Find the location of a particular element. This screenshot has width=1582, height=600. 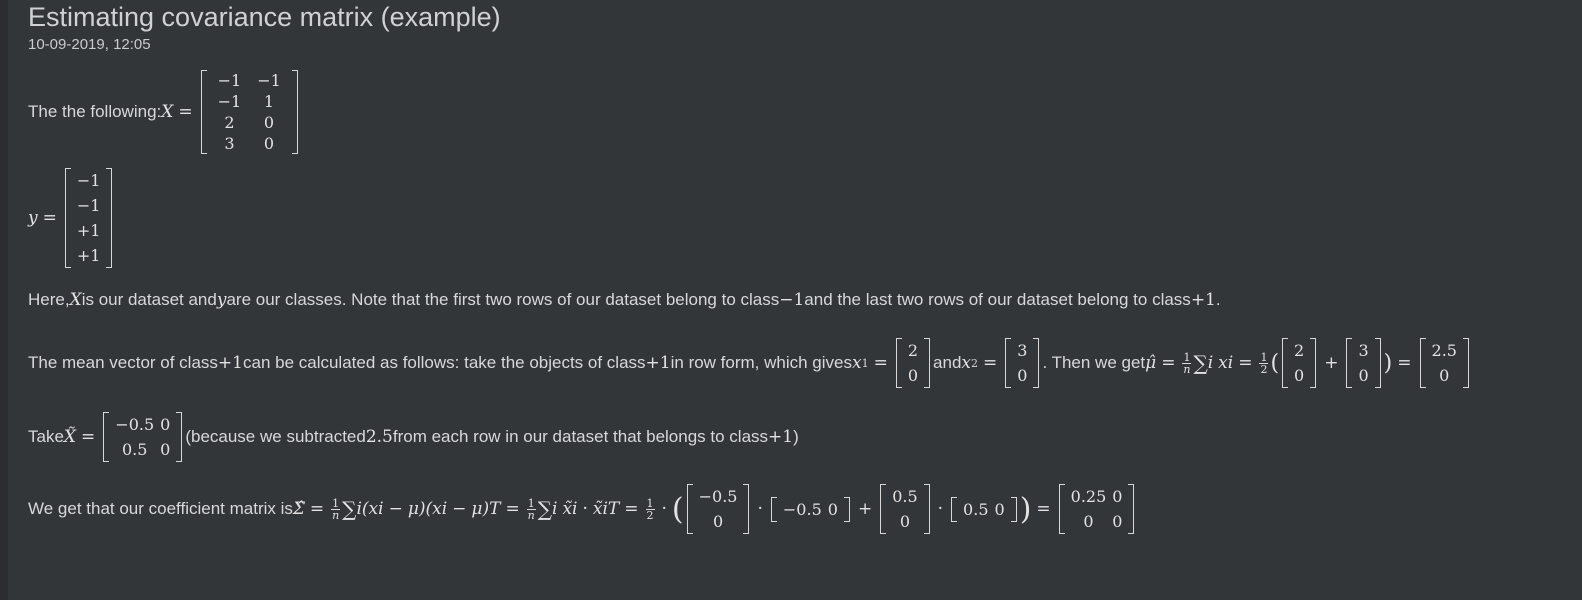

text: Here, is located at coordinates (49, 299).